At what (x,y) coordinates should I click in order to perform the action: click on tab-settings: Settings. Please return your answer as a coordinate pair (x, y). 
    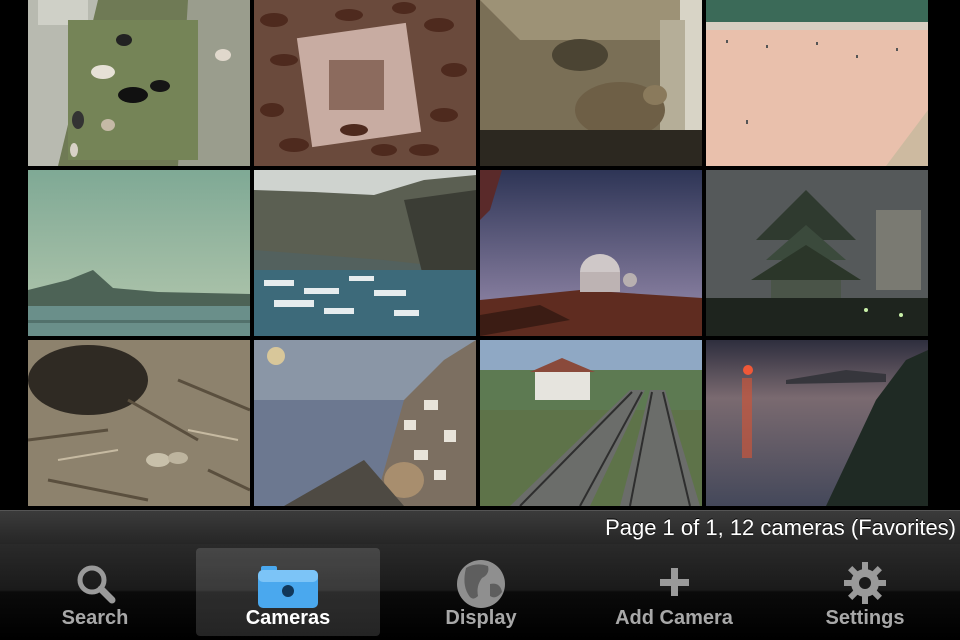
    Looking at the image, I should click on (865, 592).